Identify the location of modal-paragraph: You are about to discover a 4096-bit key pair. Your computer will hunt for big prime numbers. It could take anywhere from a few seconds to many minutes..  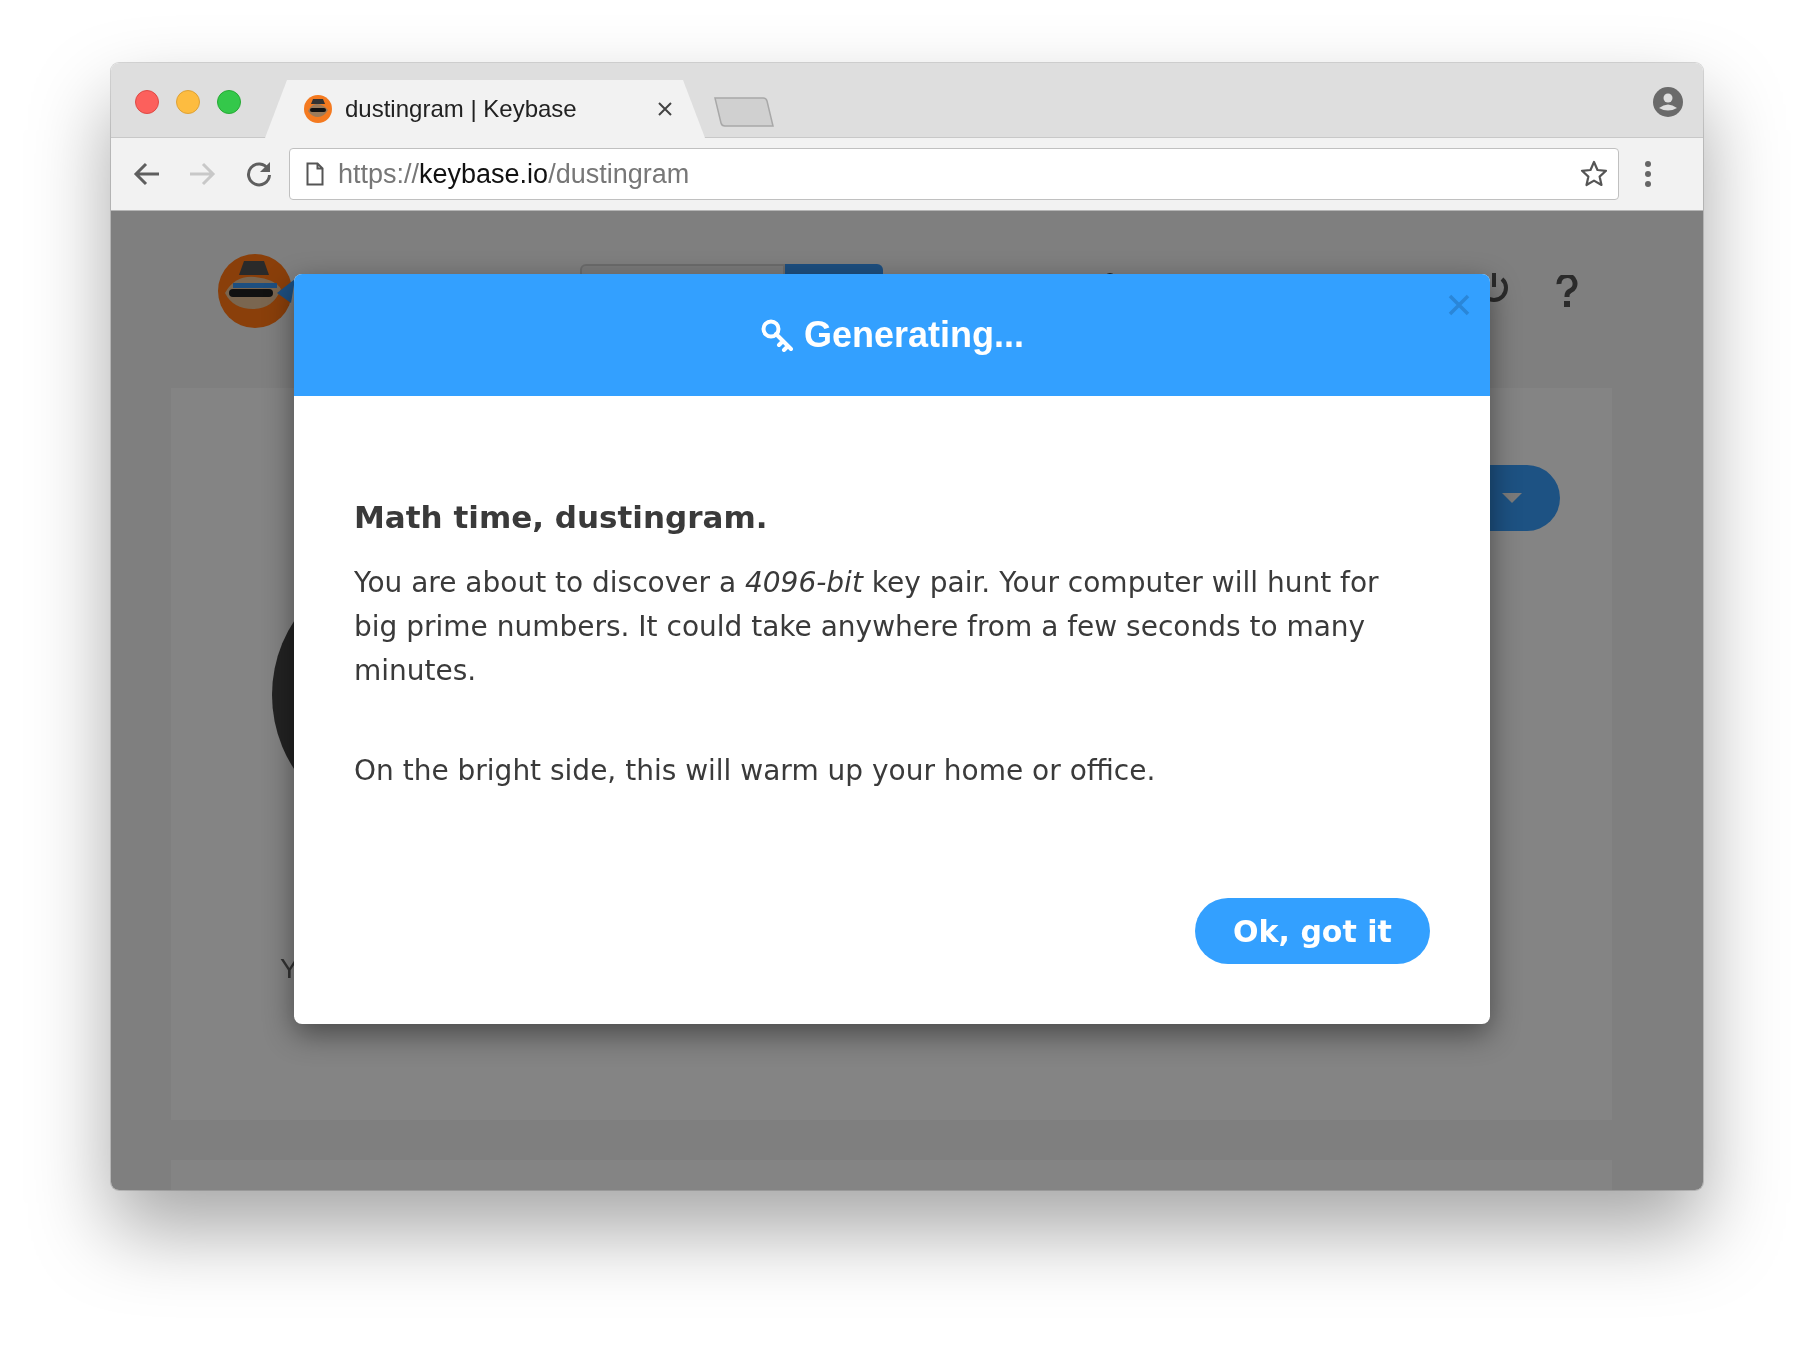
(867, 627).